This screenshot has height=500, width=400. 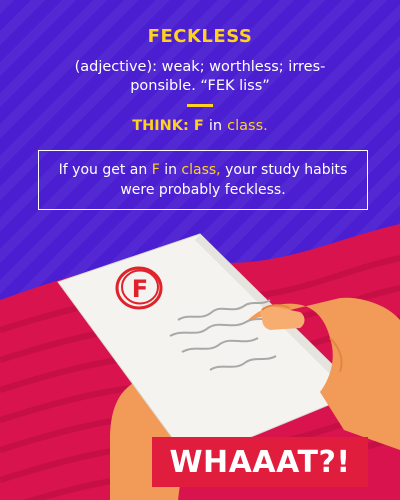 What do you see at coordinates (260, 462) in the screenshot?
I see `exclaim-banner: WHAAAT?!` at bounding box center [260, 462].